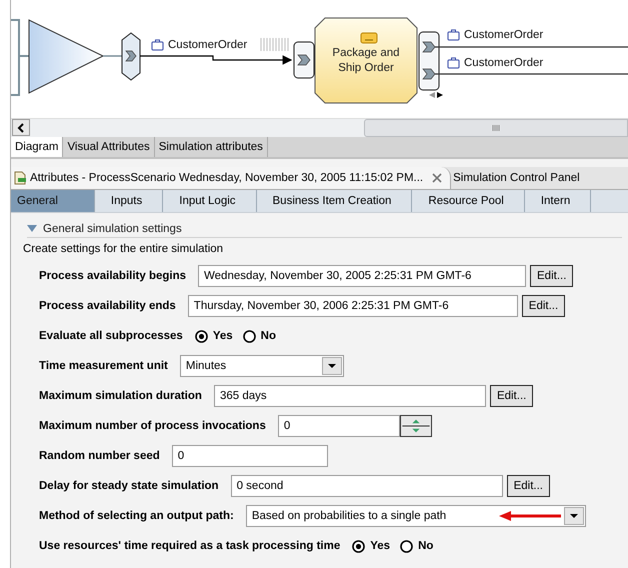 The height and width of the screenshot is (568, 628). What do you see at coordinates (429, 61) in the screenshot?
I see `output-ports` at bounding box center [429, 61].